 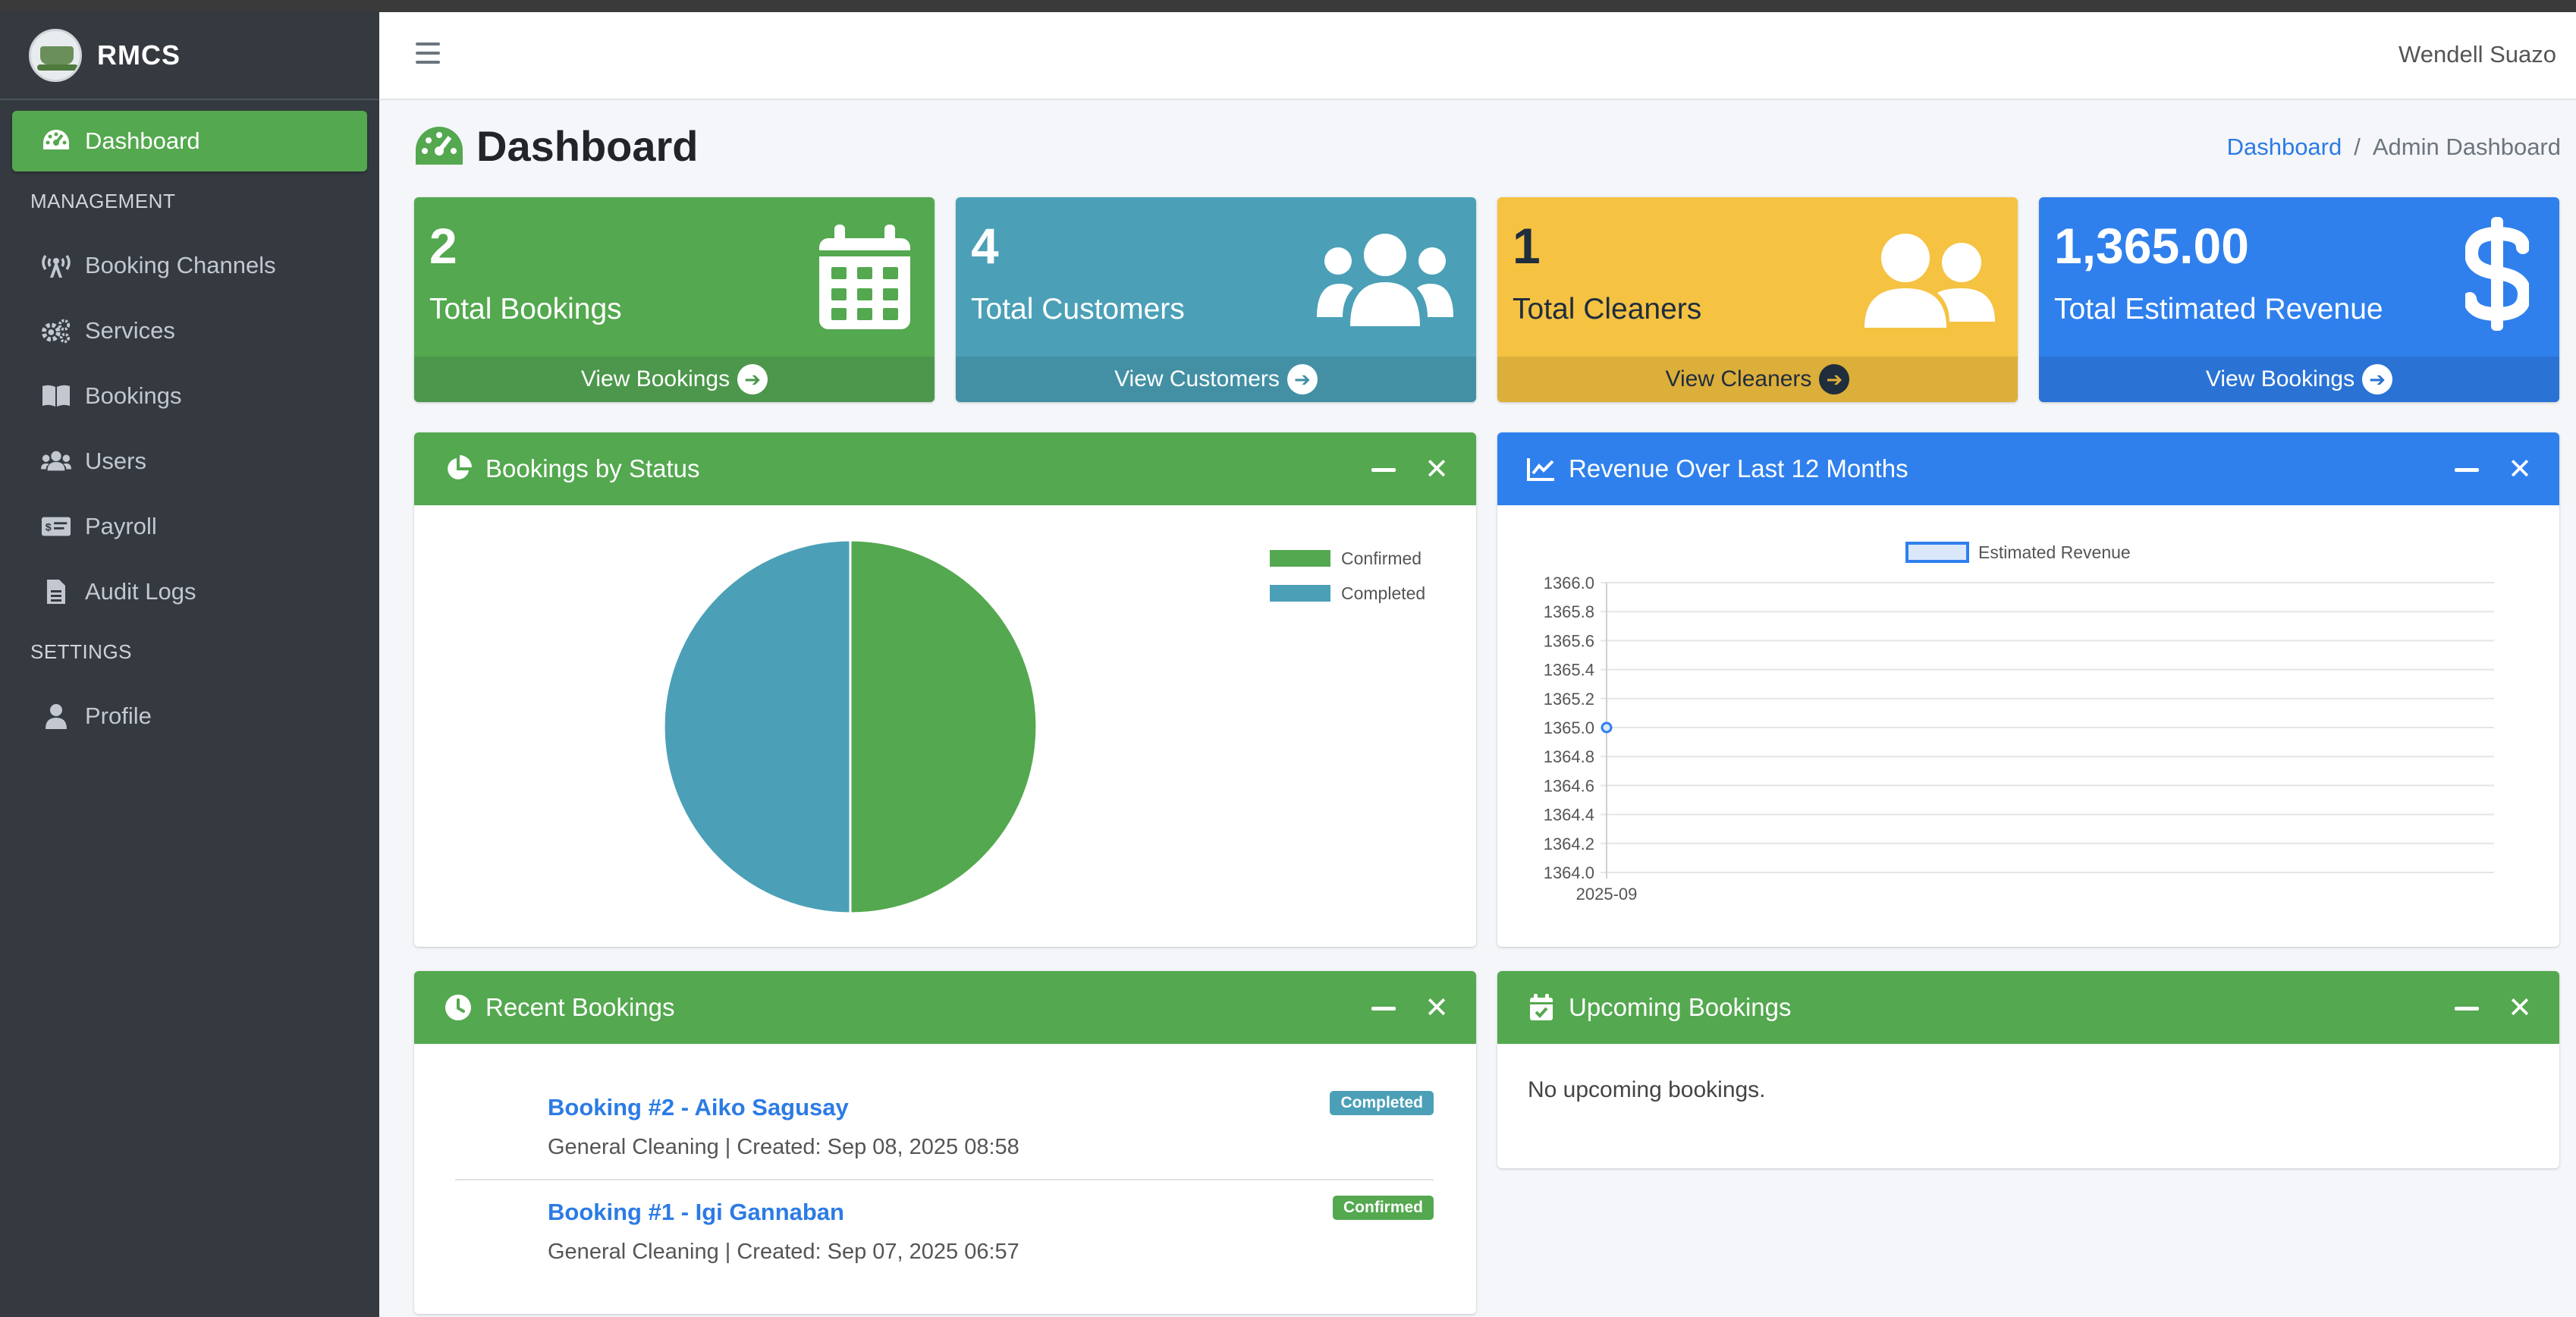 What do you see at coordinates (2493, 469) in the screenshot?
I see `card-tools: ✕` at bounding box center [2493, 469].